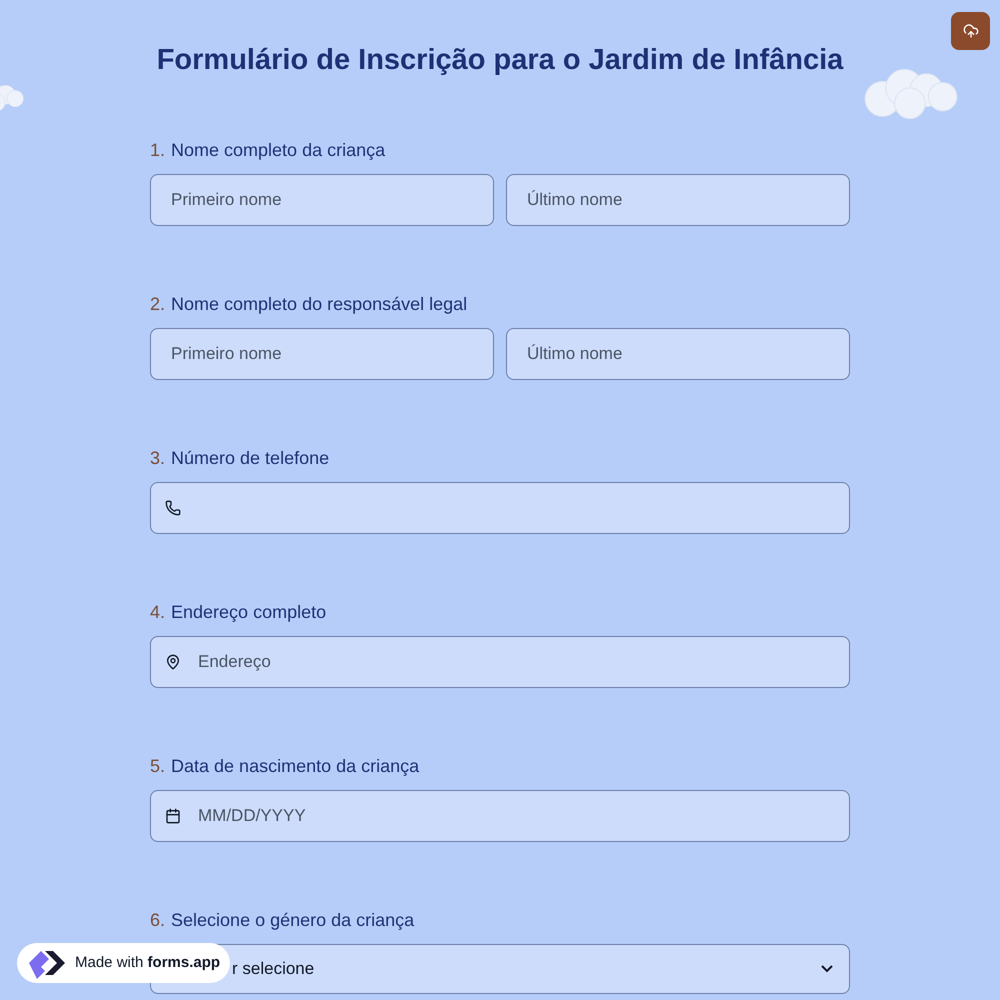  I want to click on question-number: 2., so click(158, 304).